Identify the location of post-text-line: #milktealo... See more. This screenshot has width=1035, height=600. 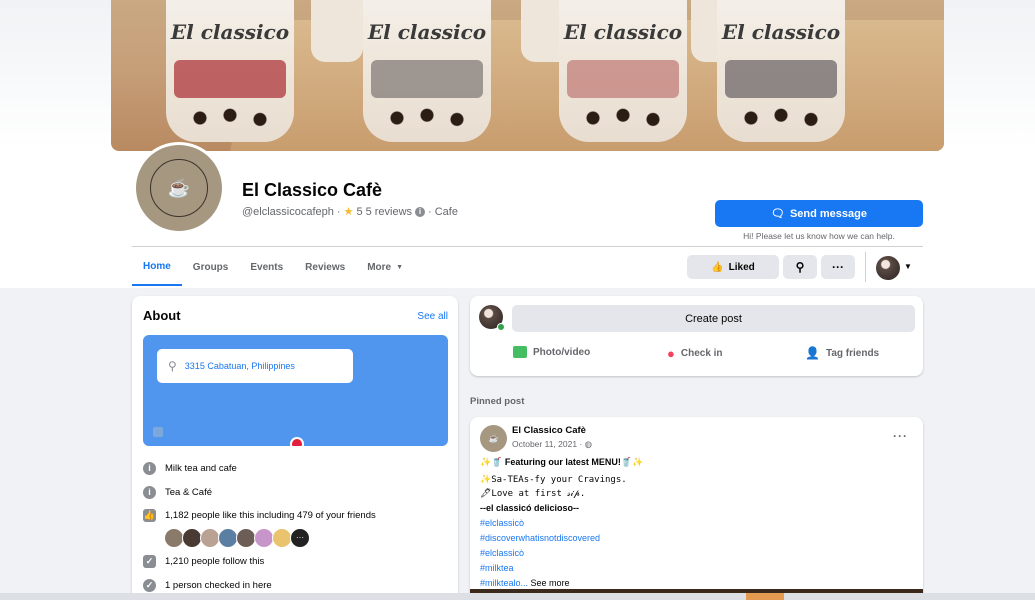
(525, 583).